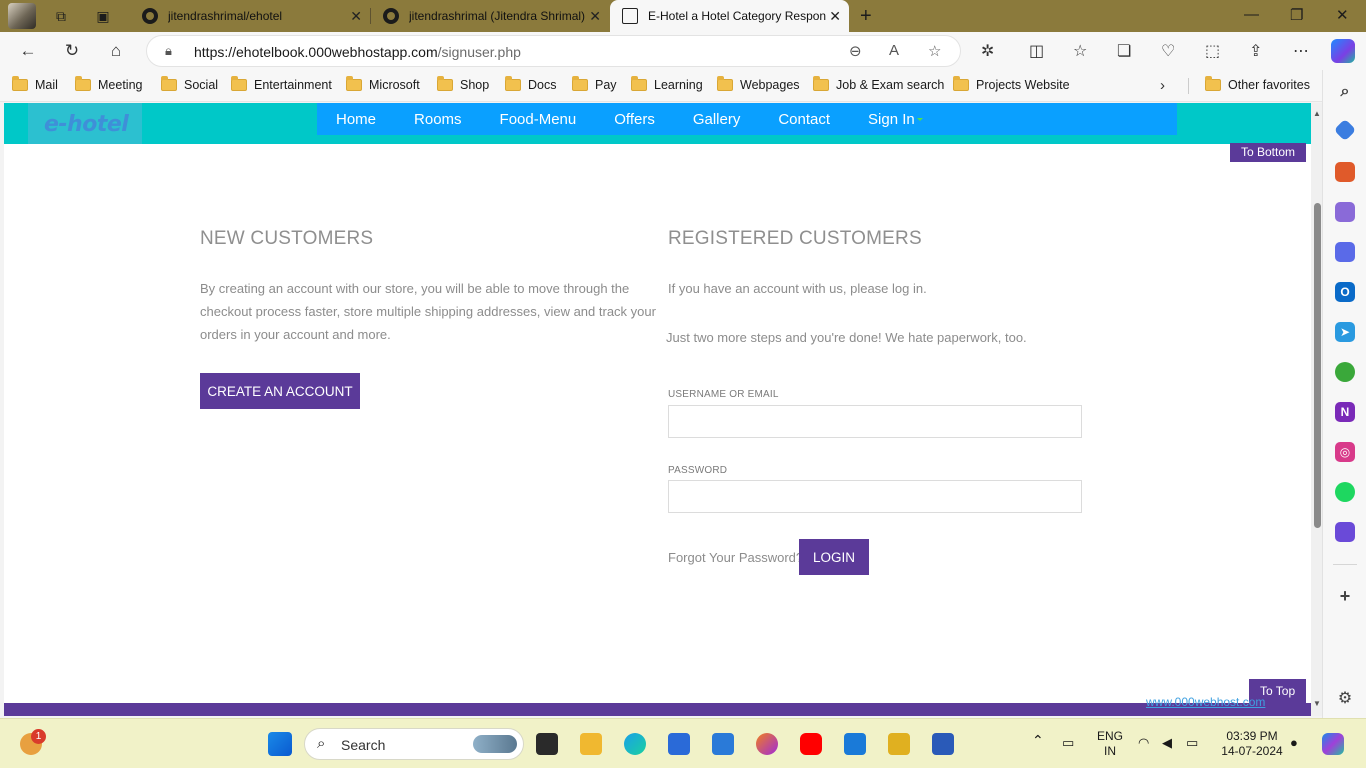 The width and height of the screenshot is (1366, 768). I want to click on read-aloud-icon: A, so click(894, 50).